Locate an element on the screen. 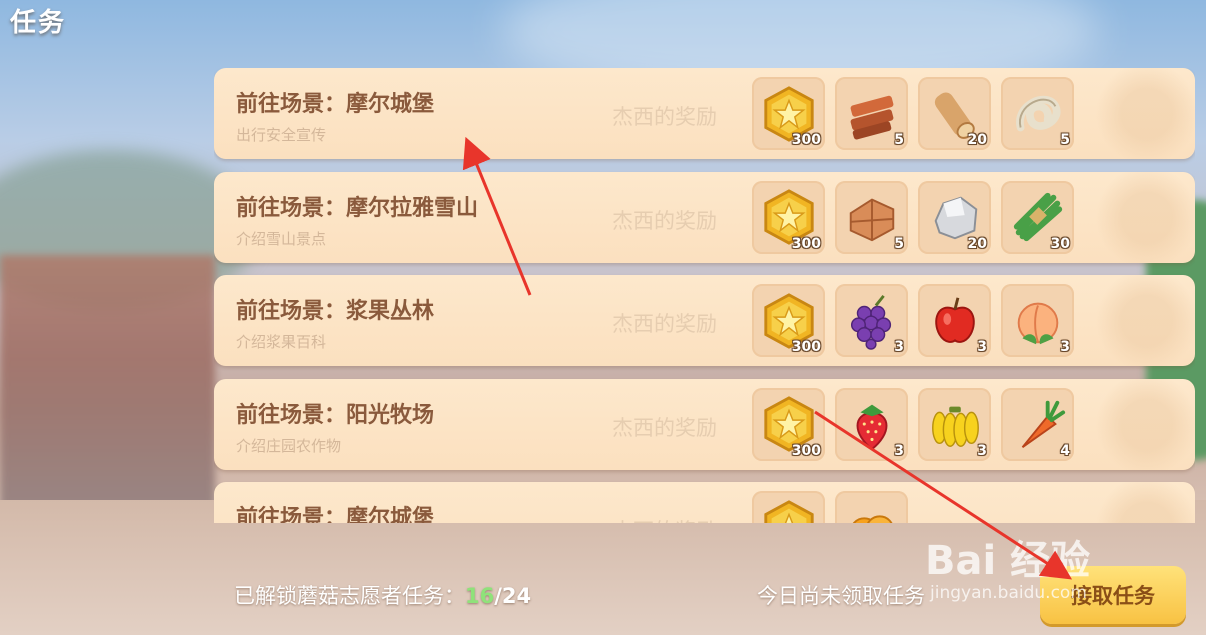  task-card: 前往场景：摩尔城堡杰西的奖励 is located at coordinates (704, 502).